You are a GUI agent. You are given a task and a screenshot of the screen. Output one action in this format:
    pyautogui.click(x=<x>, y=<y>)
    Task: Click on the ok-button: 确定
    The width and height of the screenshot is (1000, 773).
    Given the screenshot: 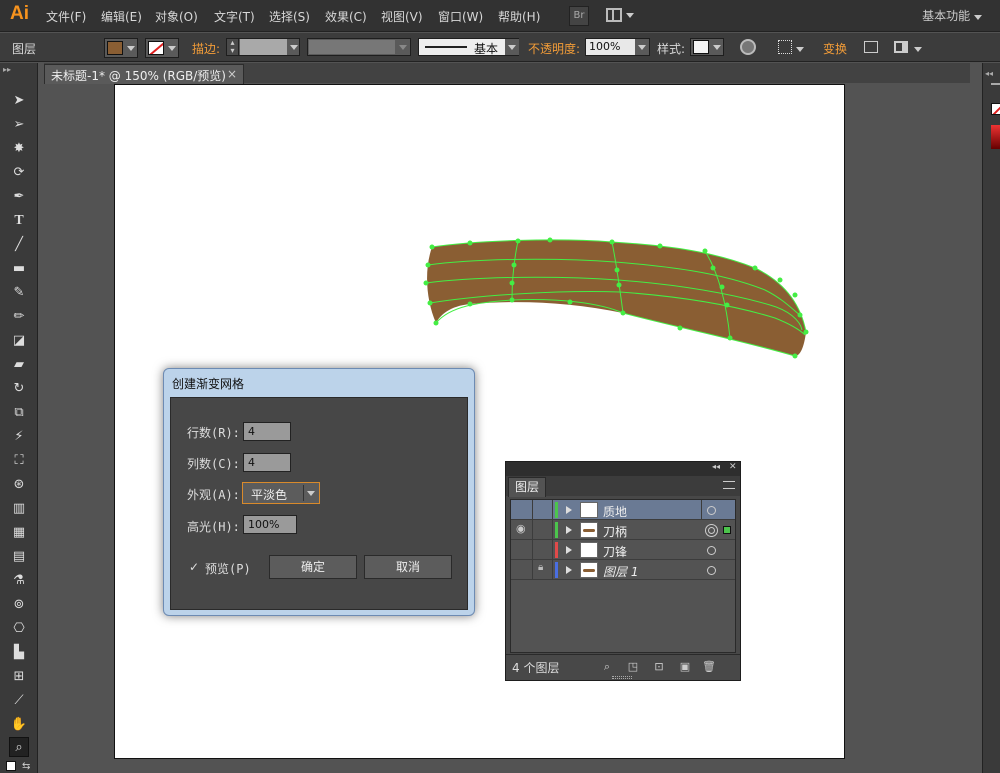 What is the action you would take?
    pyautogui.click(x=313, y=567)
    